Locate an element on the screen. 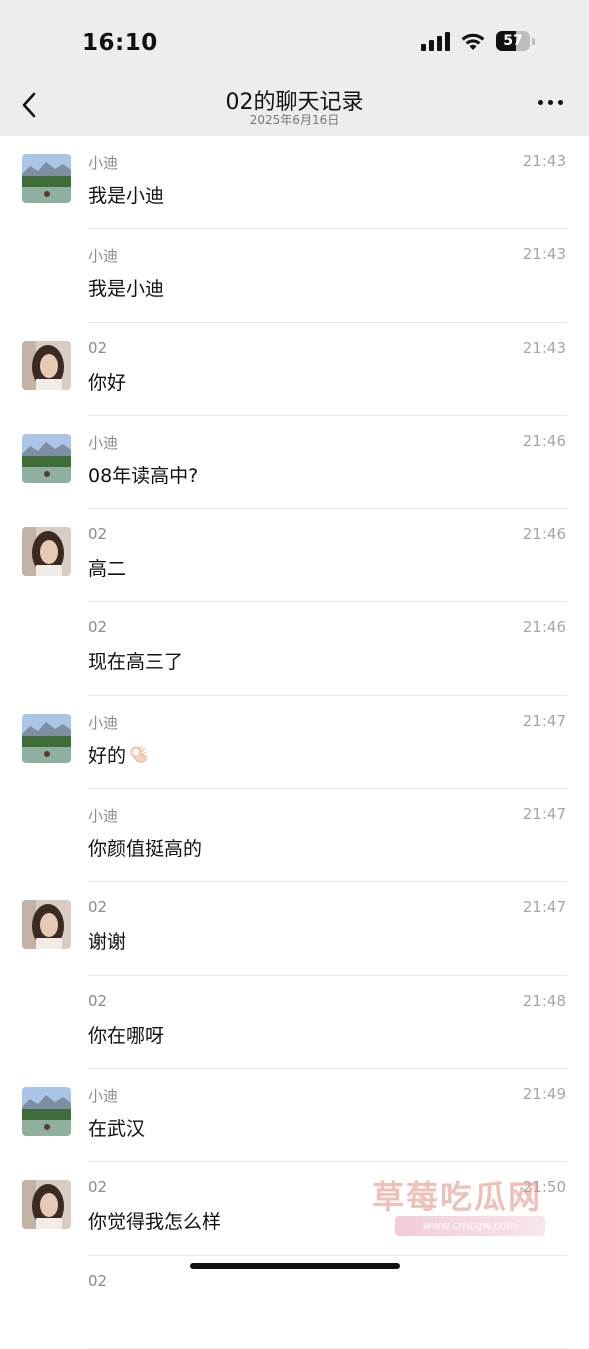  chat-message-row: 小迪 21:49 在武汉 is located at coordinates (294, 1116).